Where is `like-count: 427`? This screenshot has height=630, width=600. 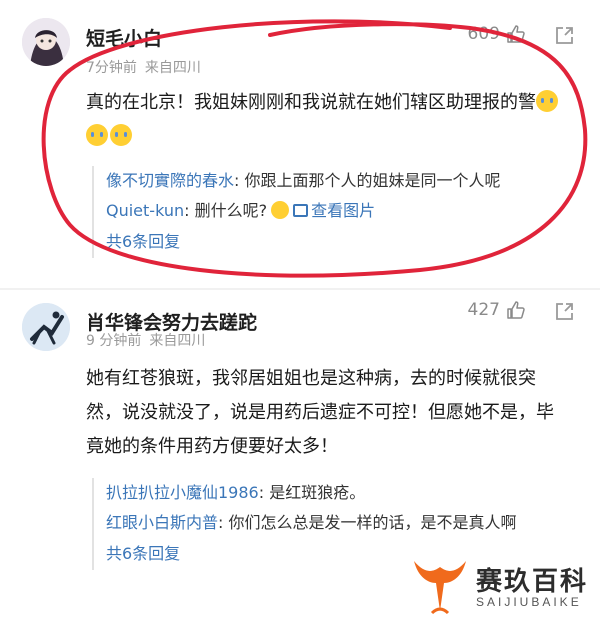
like-count: 427 is located at coordinates (483, 310).